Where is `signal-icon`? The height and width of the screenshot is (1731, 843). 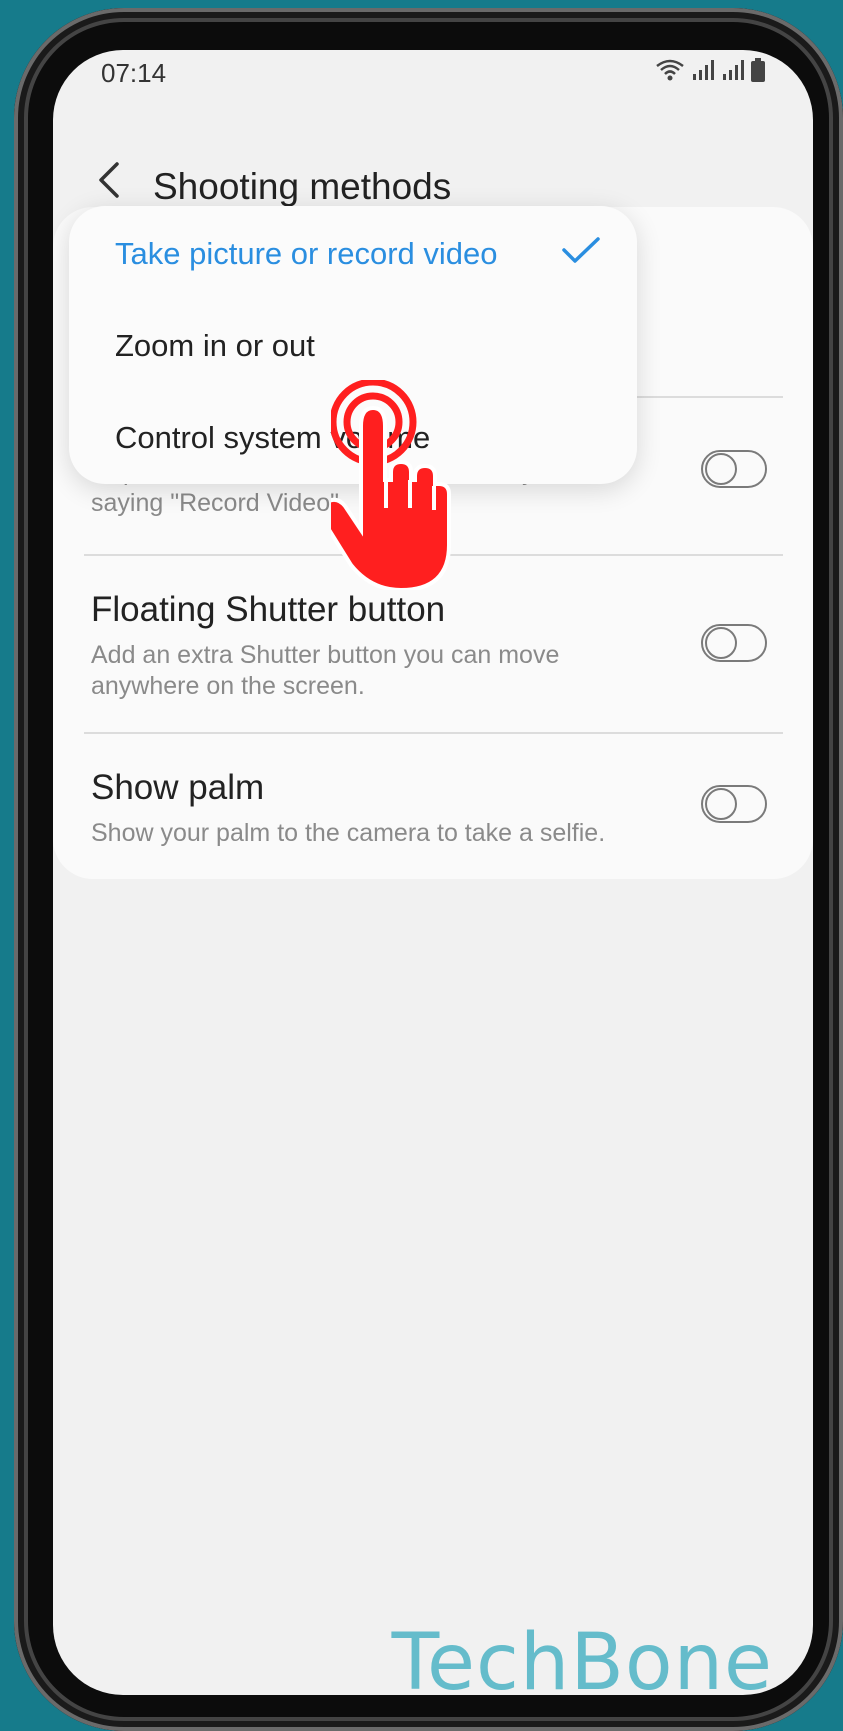 signal-icon is located at coordinates (703, 70).